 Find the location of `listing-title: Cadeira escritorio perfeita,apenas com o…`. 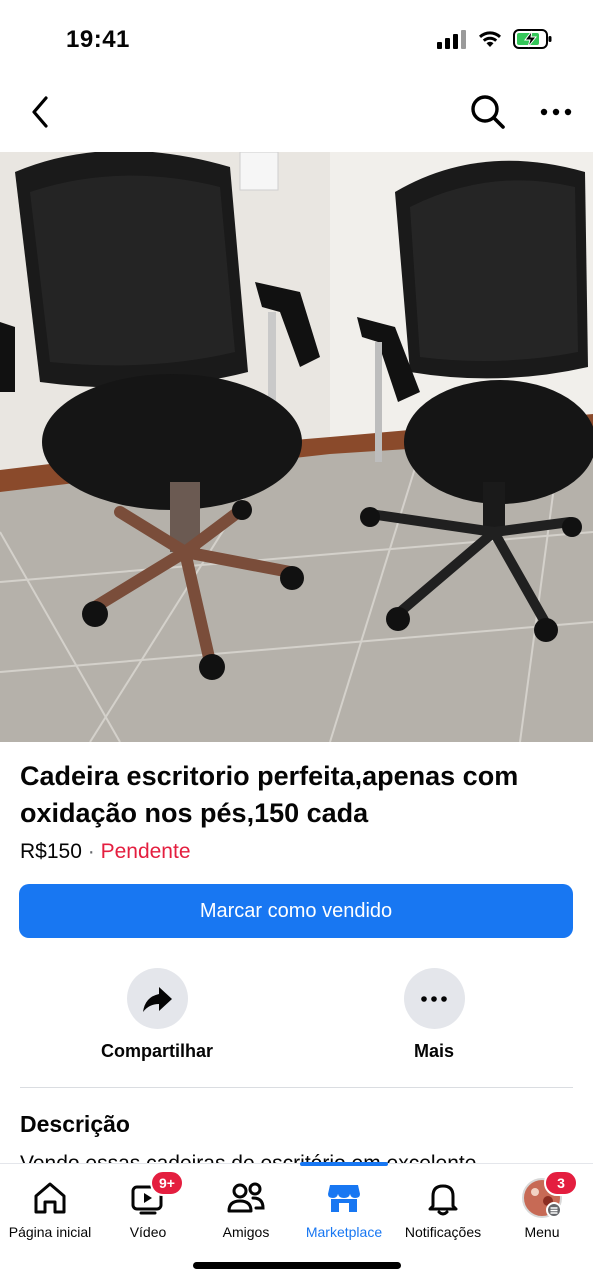

listing-title: Cadeira escritorio perfeita,apenas com o… is located at coordinates (269, 794).